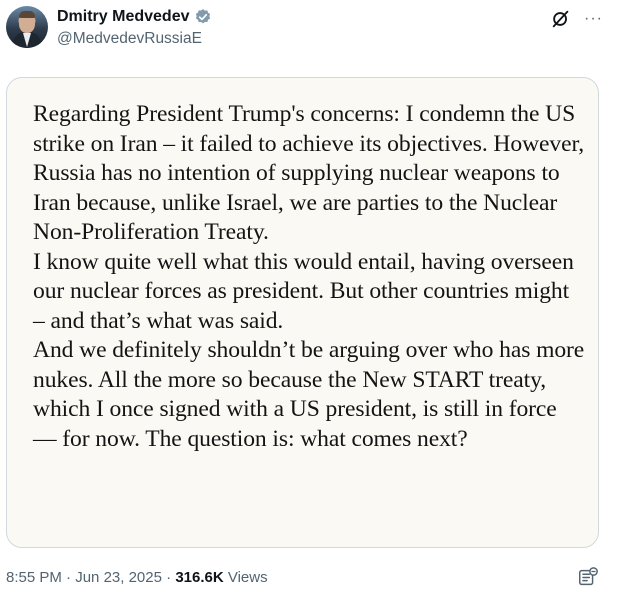  What do you see at coordinates (247, 577) in the screenshot?
I see `views-label: Views` at bounding box center [247, 577].